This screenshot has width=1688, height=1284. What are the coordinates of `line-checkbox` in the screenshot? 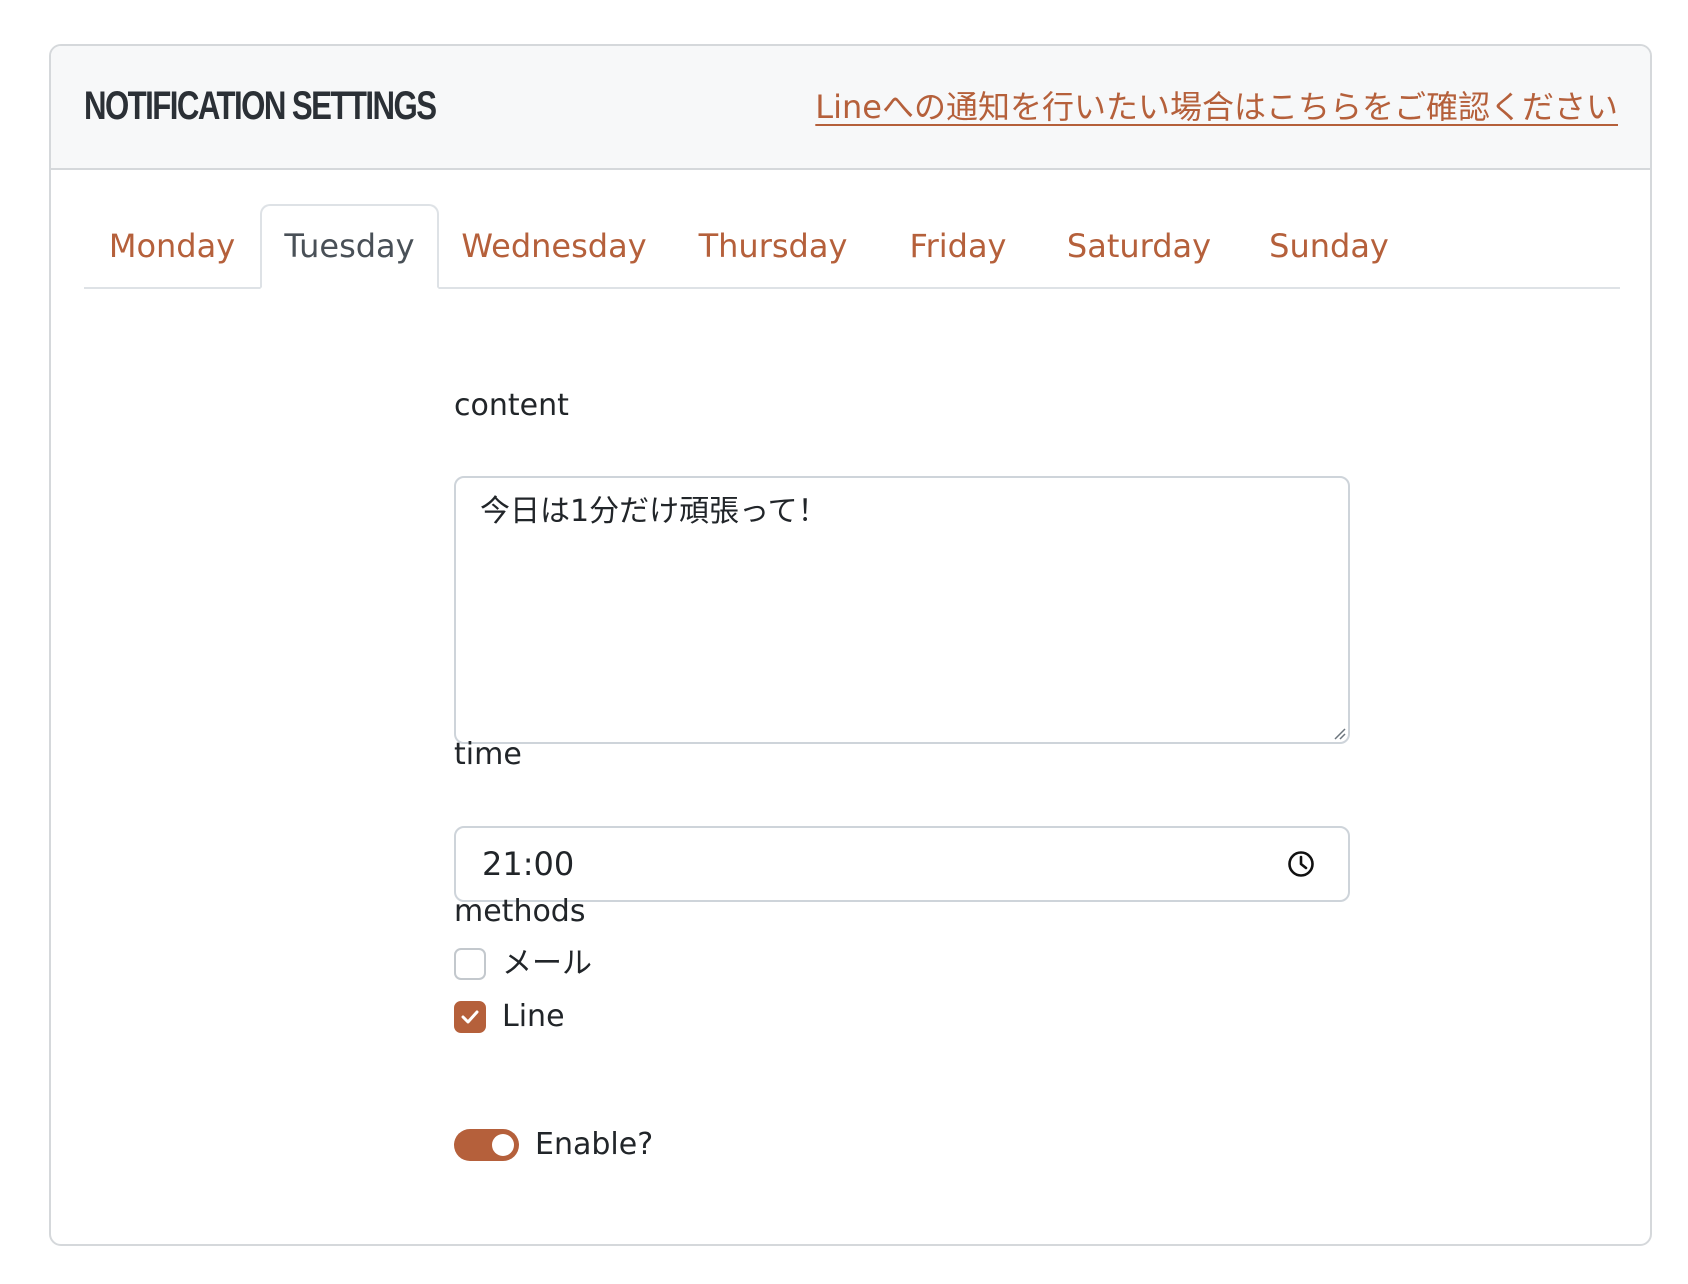 It's located at (470, 1017).